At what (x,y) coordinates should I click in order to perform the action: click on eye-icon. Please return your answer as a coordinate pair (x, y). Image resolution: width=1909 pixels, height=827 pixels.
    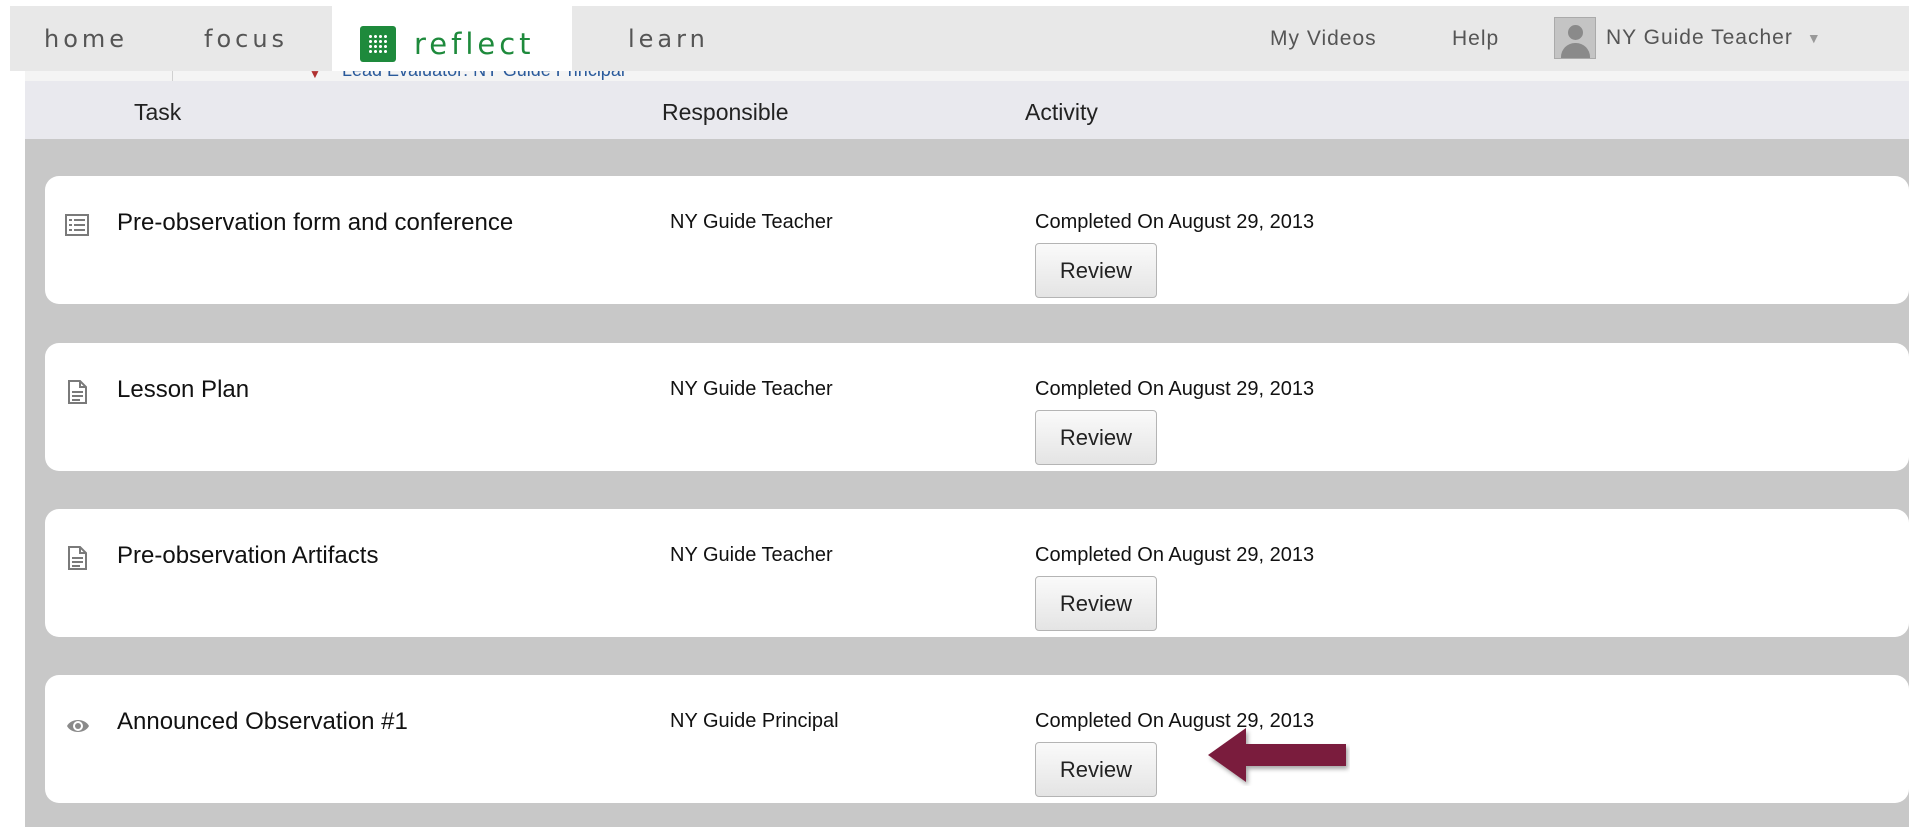
    Looking at the image, I should click on (78, 726).